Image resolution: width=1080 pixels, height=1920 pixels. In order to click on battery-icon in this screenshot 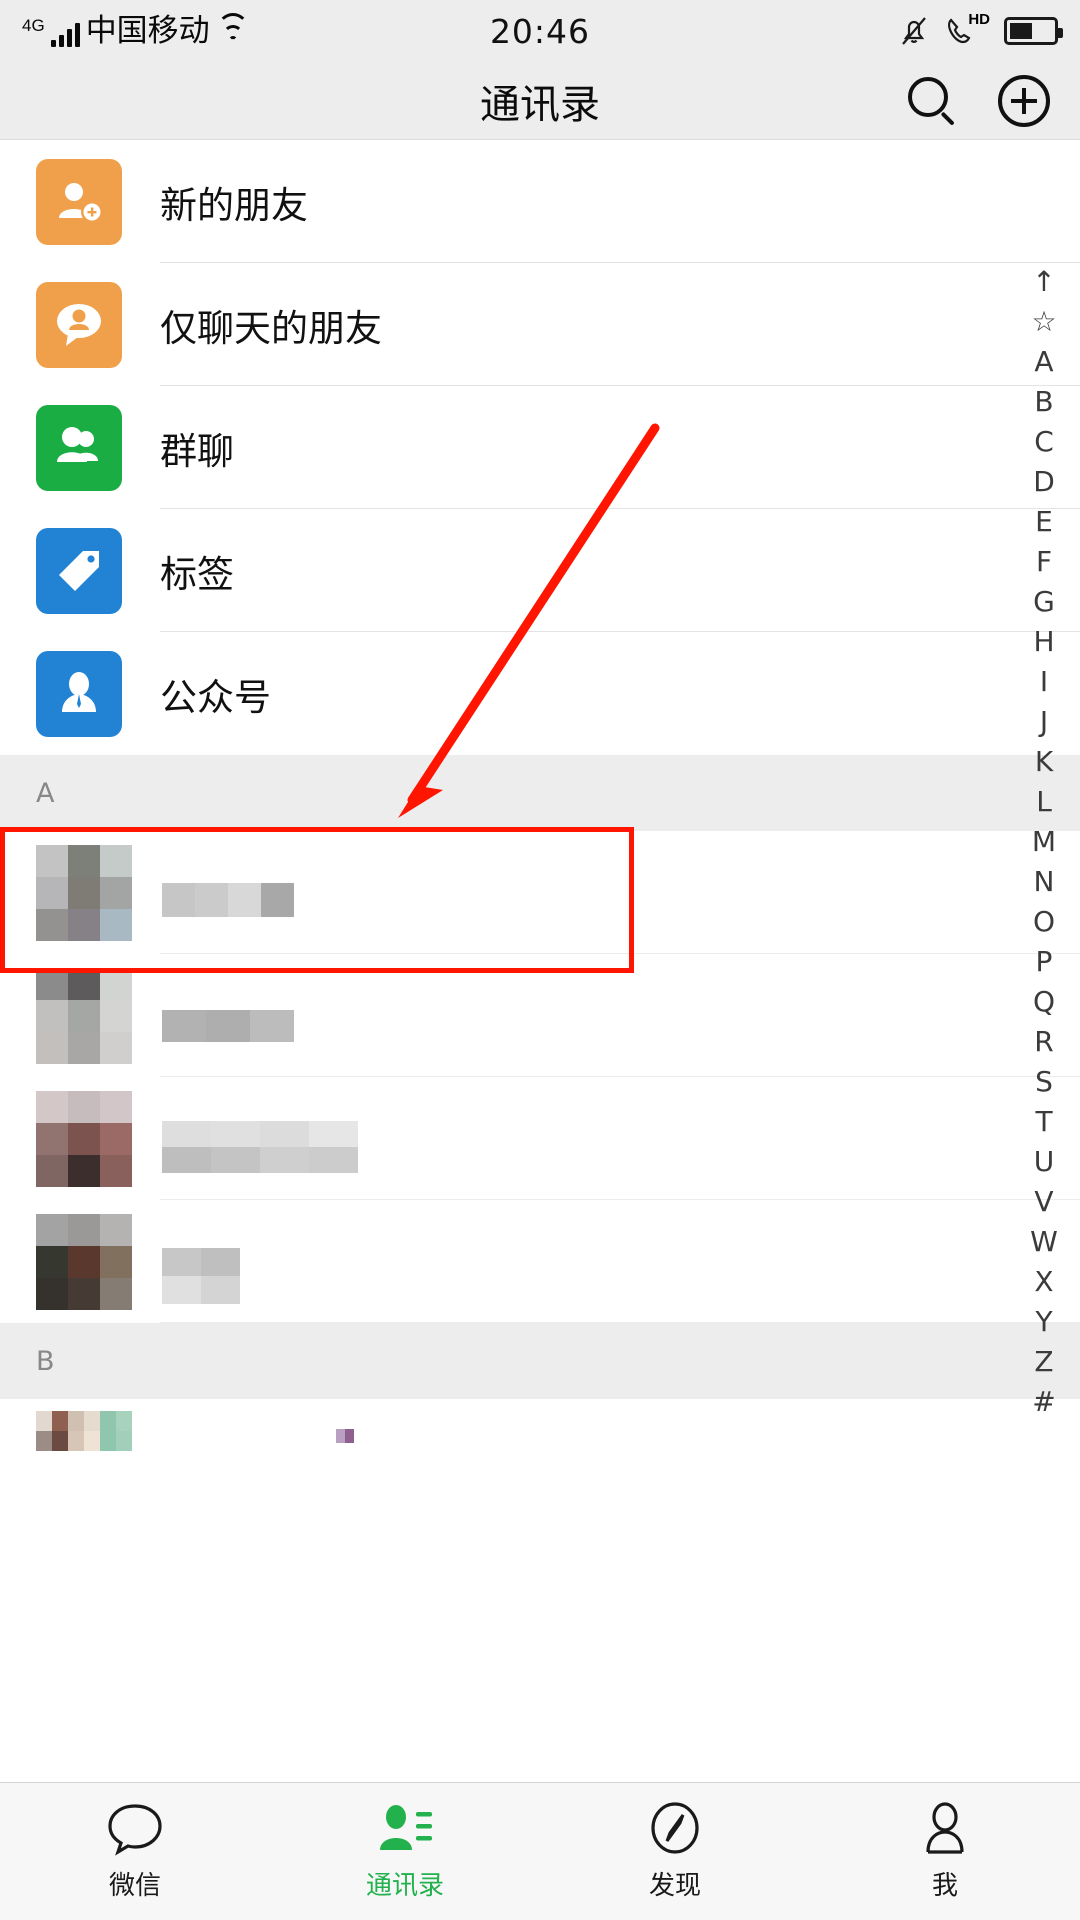, I will do `click(1033, 31)`.